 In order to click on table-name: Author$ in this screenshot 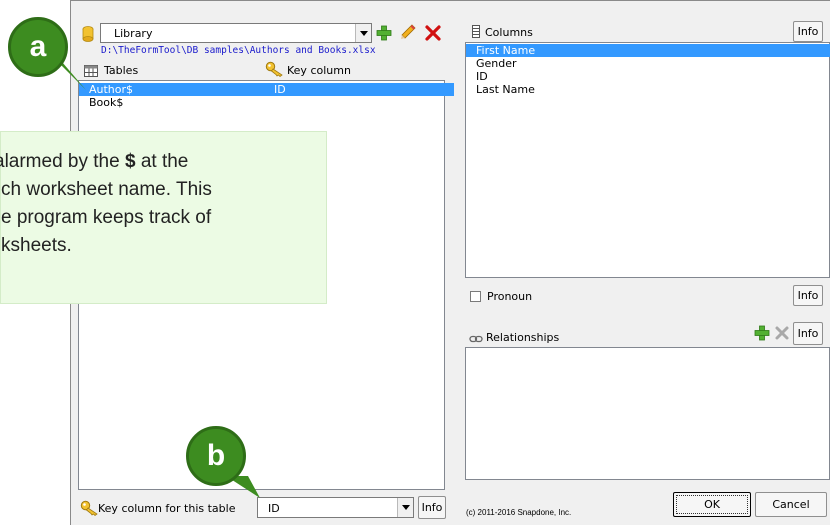, I will do `click(111, 89)`.